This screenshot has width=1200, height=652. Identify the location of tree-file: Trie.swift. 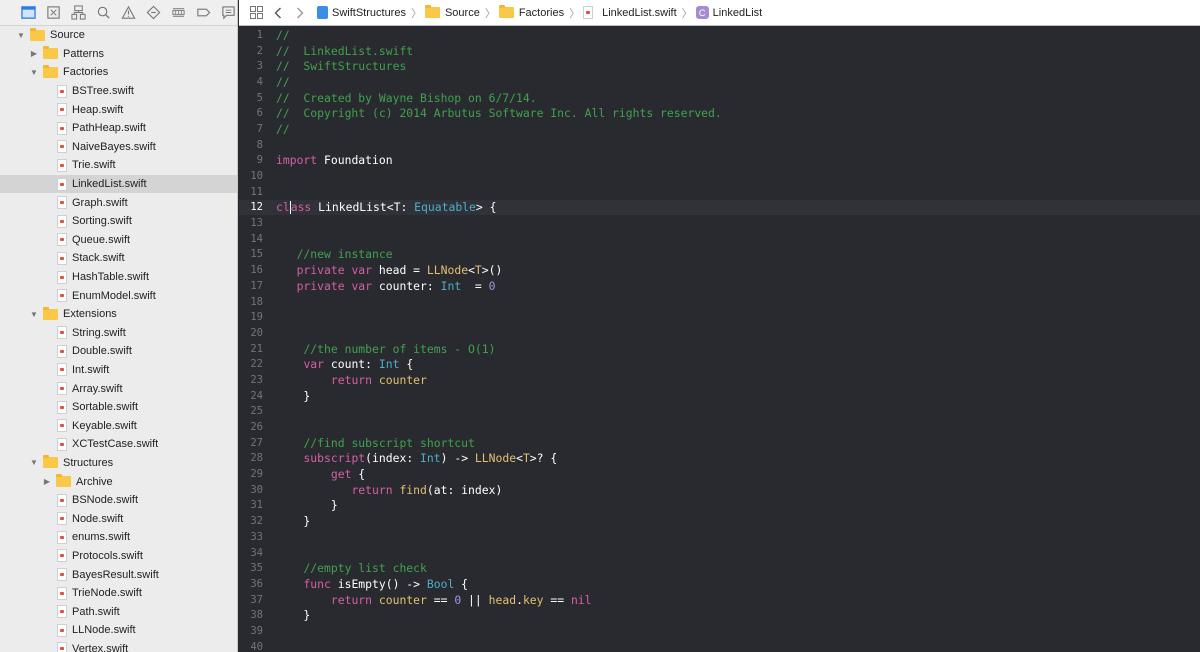
(118, 165).